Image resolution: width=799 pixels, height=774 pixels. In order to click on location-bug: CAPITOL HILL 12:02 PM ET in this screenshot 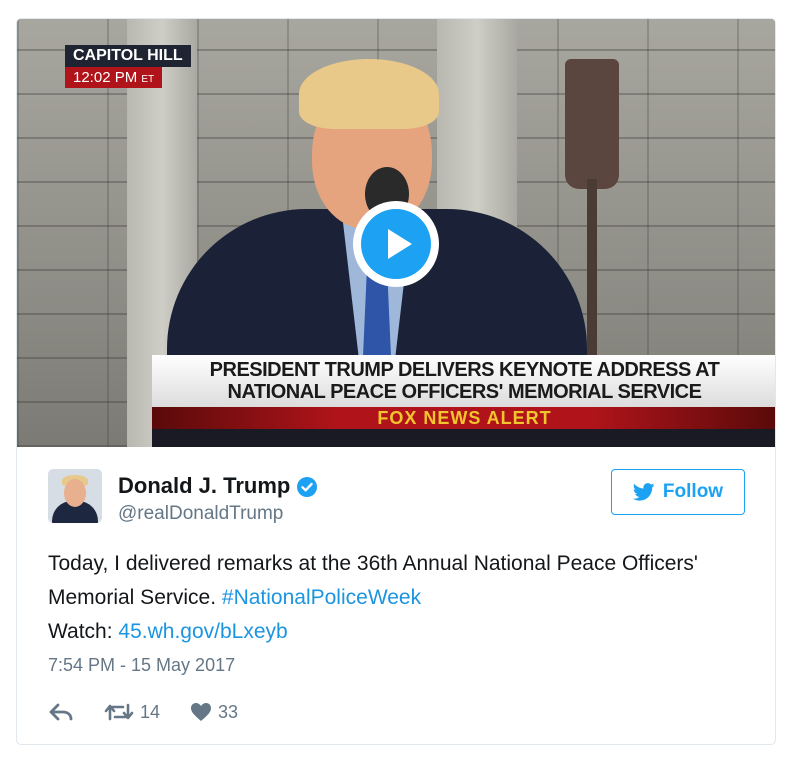, I will do `click(128, 66)`.